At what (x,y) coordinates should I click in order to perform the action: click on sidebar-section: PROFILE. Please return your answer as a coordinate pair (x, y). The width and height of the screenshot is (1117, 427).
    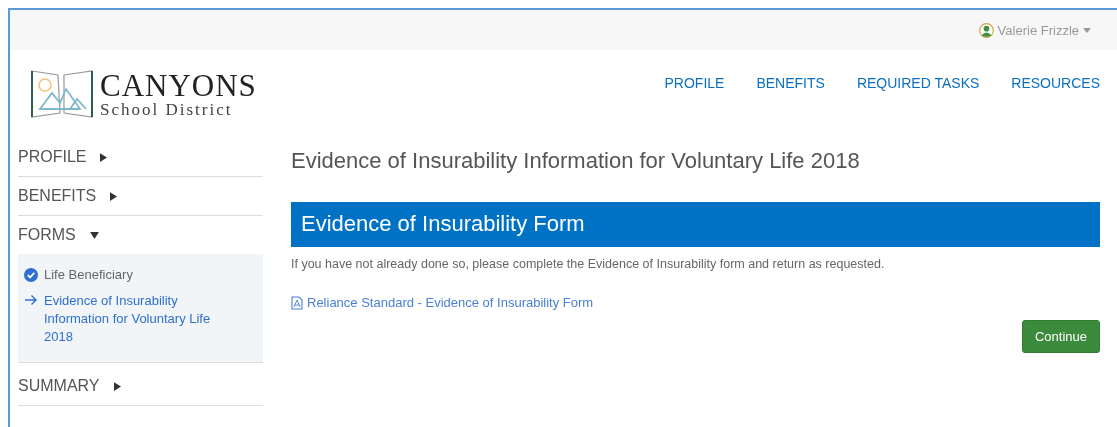
    Looking at the image, I should click on (140, 157).